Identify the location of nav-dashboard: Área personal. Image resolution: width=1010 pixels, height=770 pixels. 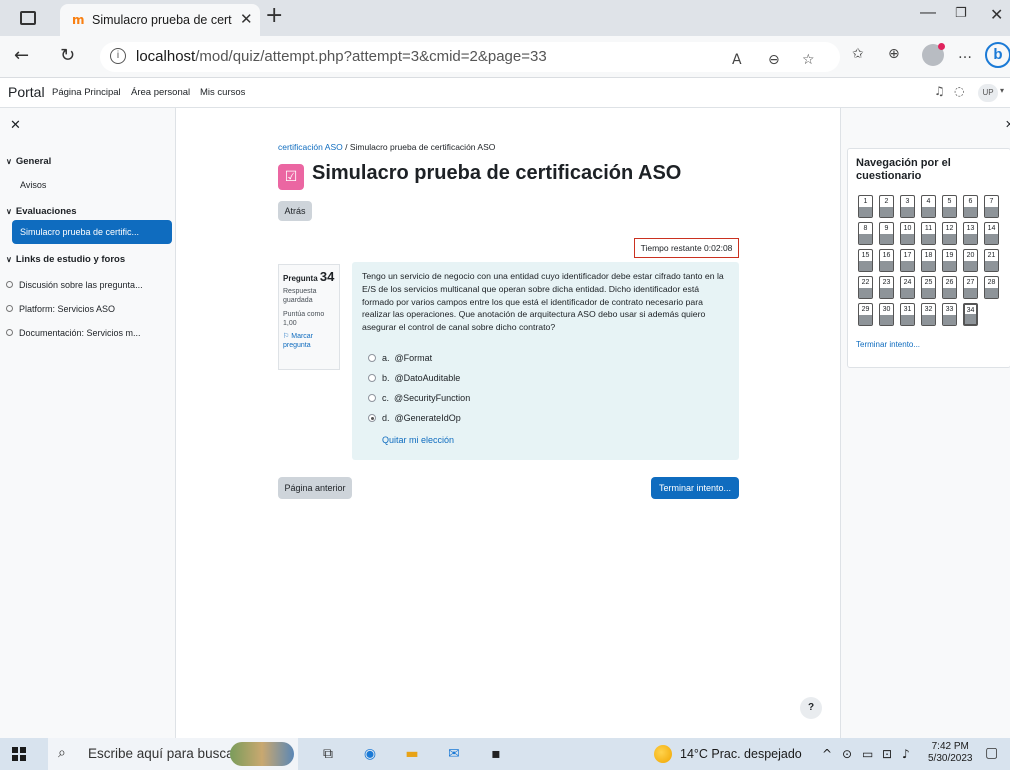
(160, 92).